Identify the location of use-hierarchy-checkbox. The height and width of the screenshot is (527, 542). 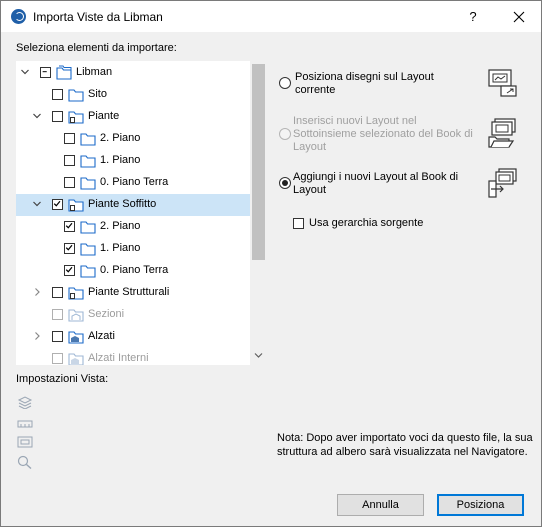
(298, 223).